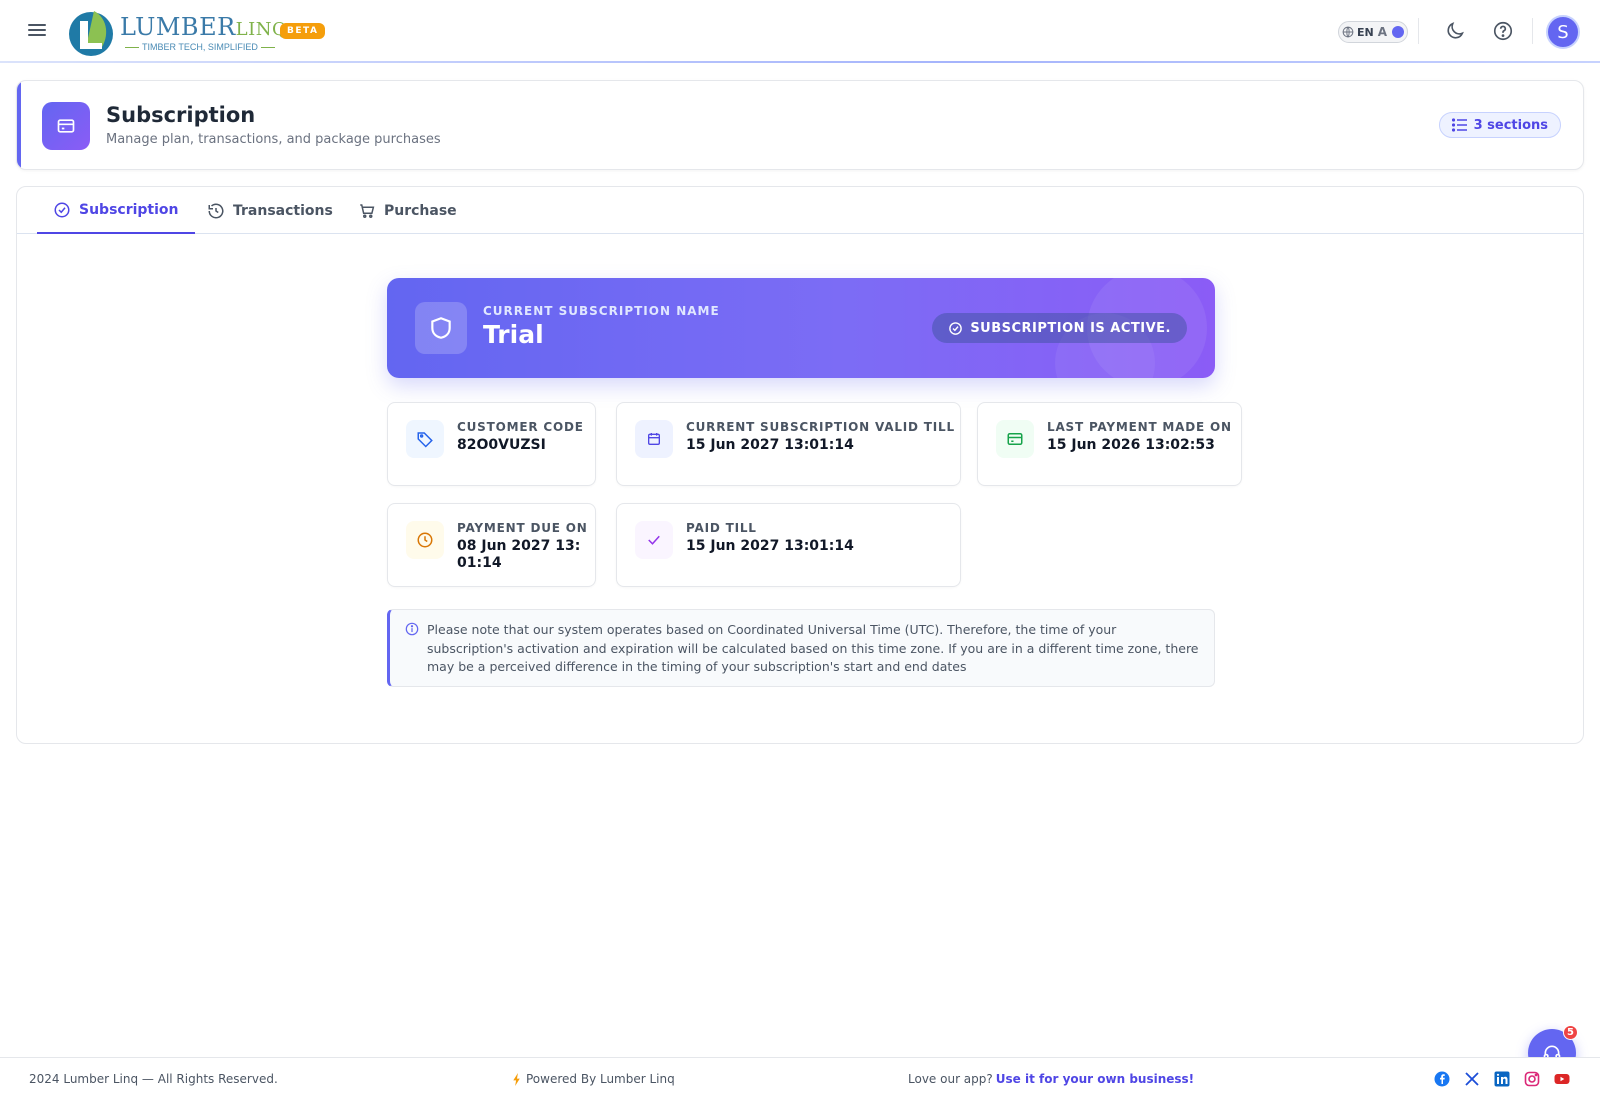 Image resolution: width=1600 pixels, height=1100 pixels. I want to click on sections-count: 3 sections, so click(1510, 125).